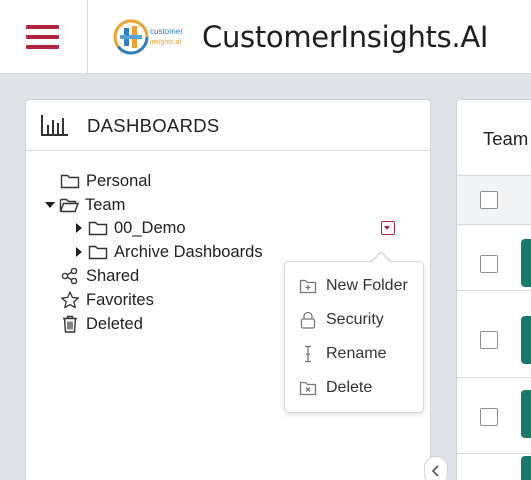 The height and width of the screenshot is (480, 531). I want to click on tree-item-label: Deleted, so click(114, 323).